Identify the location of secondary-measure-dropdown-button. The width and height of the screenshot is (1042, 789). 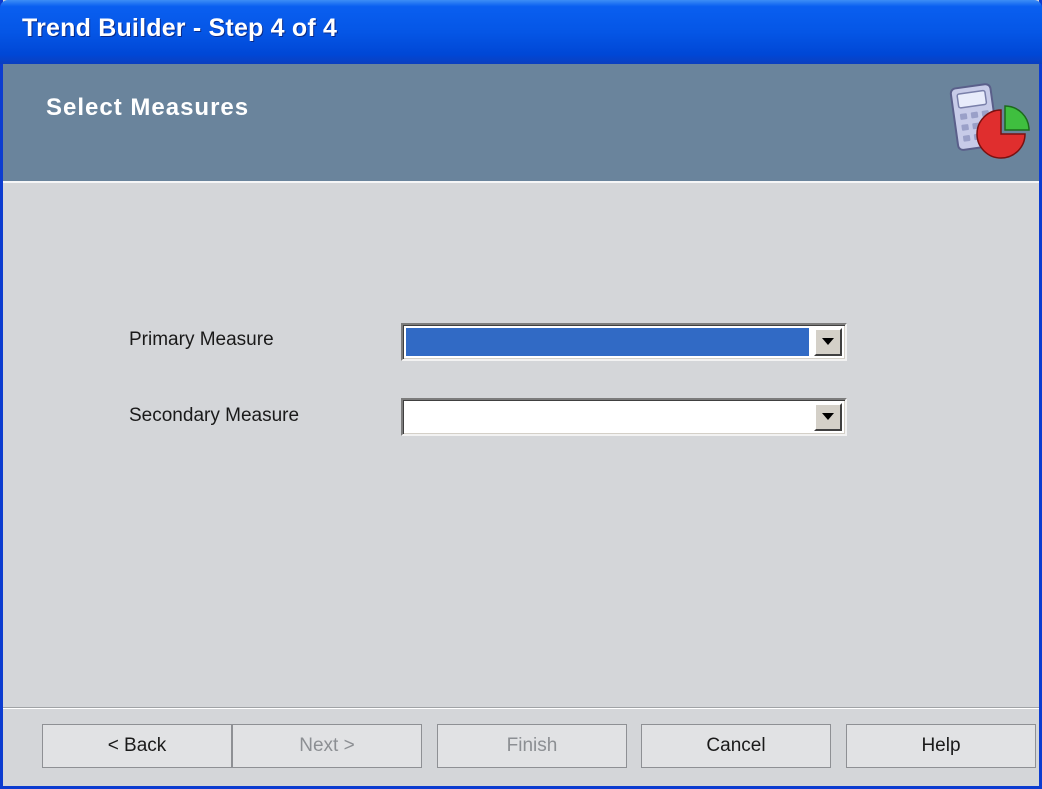
(828, 417).